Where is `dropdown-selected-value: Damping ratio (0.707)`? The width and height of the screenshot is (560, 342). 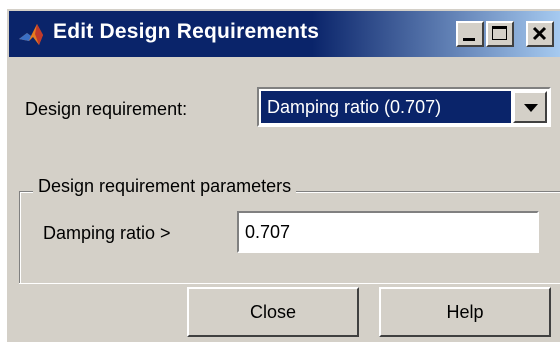 dropdown-selected-value: Damping ratio (0.707) is located at coordinates (386, 107).